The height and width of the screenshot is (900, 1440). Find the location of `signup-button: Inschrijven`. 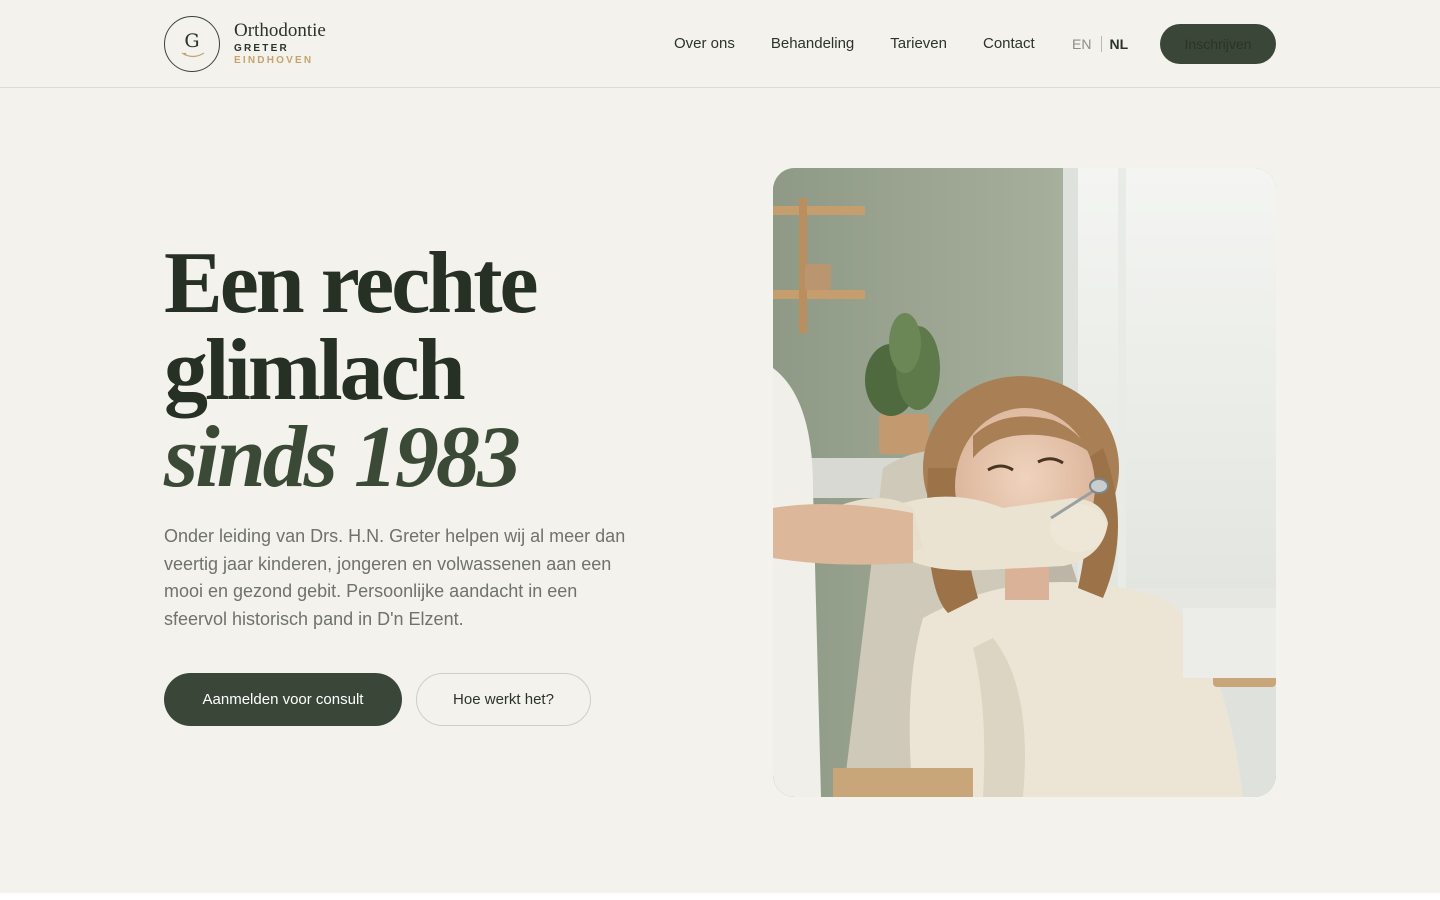

signup-button: Inschrijven is located at coordinates (1218, 44).